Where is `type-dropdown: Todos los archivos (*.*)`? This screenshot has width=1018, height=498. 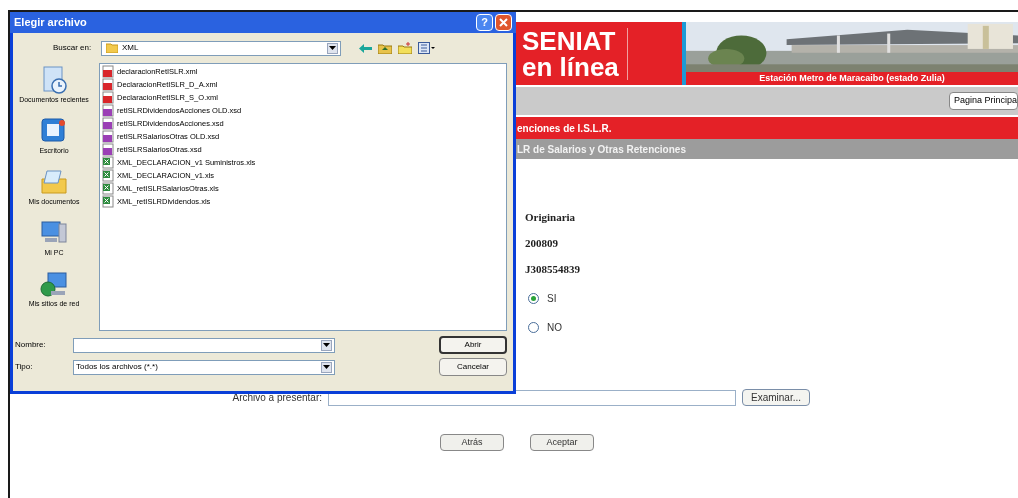 type-dropdown: Todos los archivos (*.*) is located at coordinates (204, 367).